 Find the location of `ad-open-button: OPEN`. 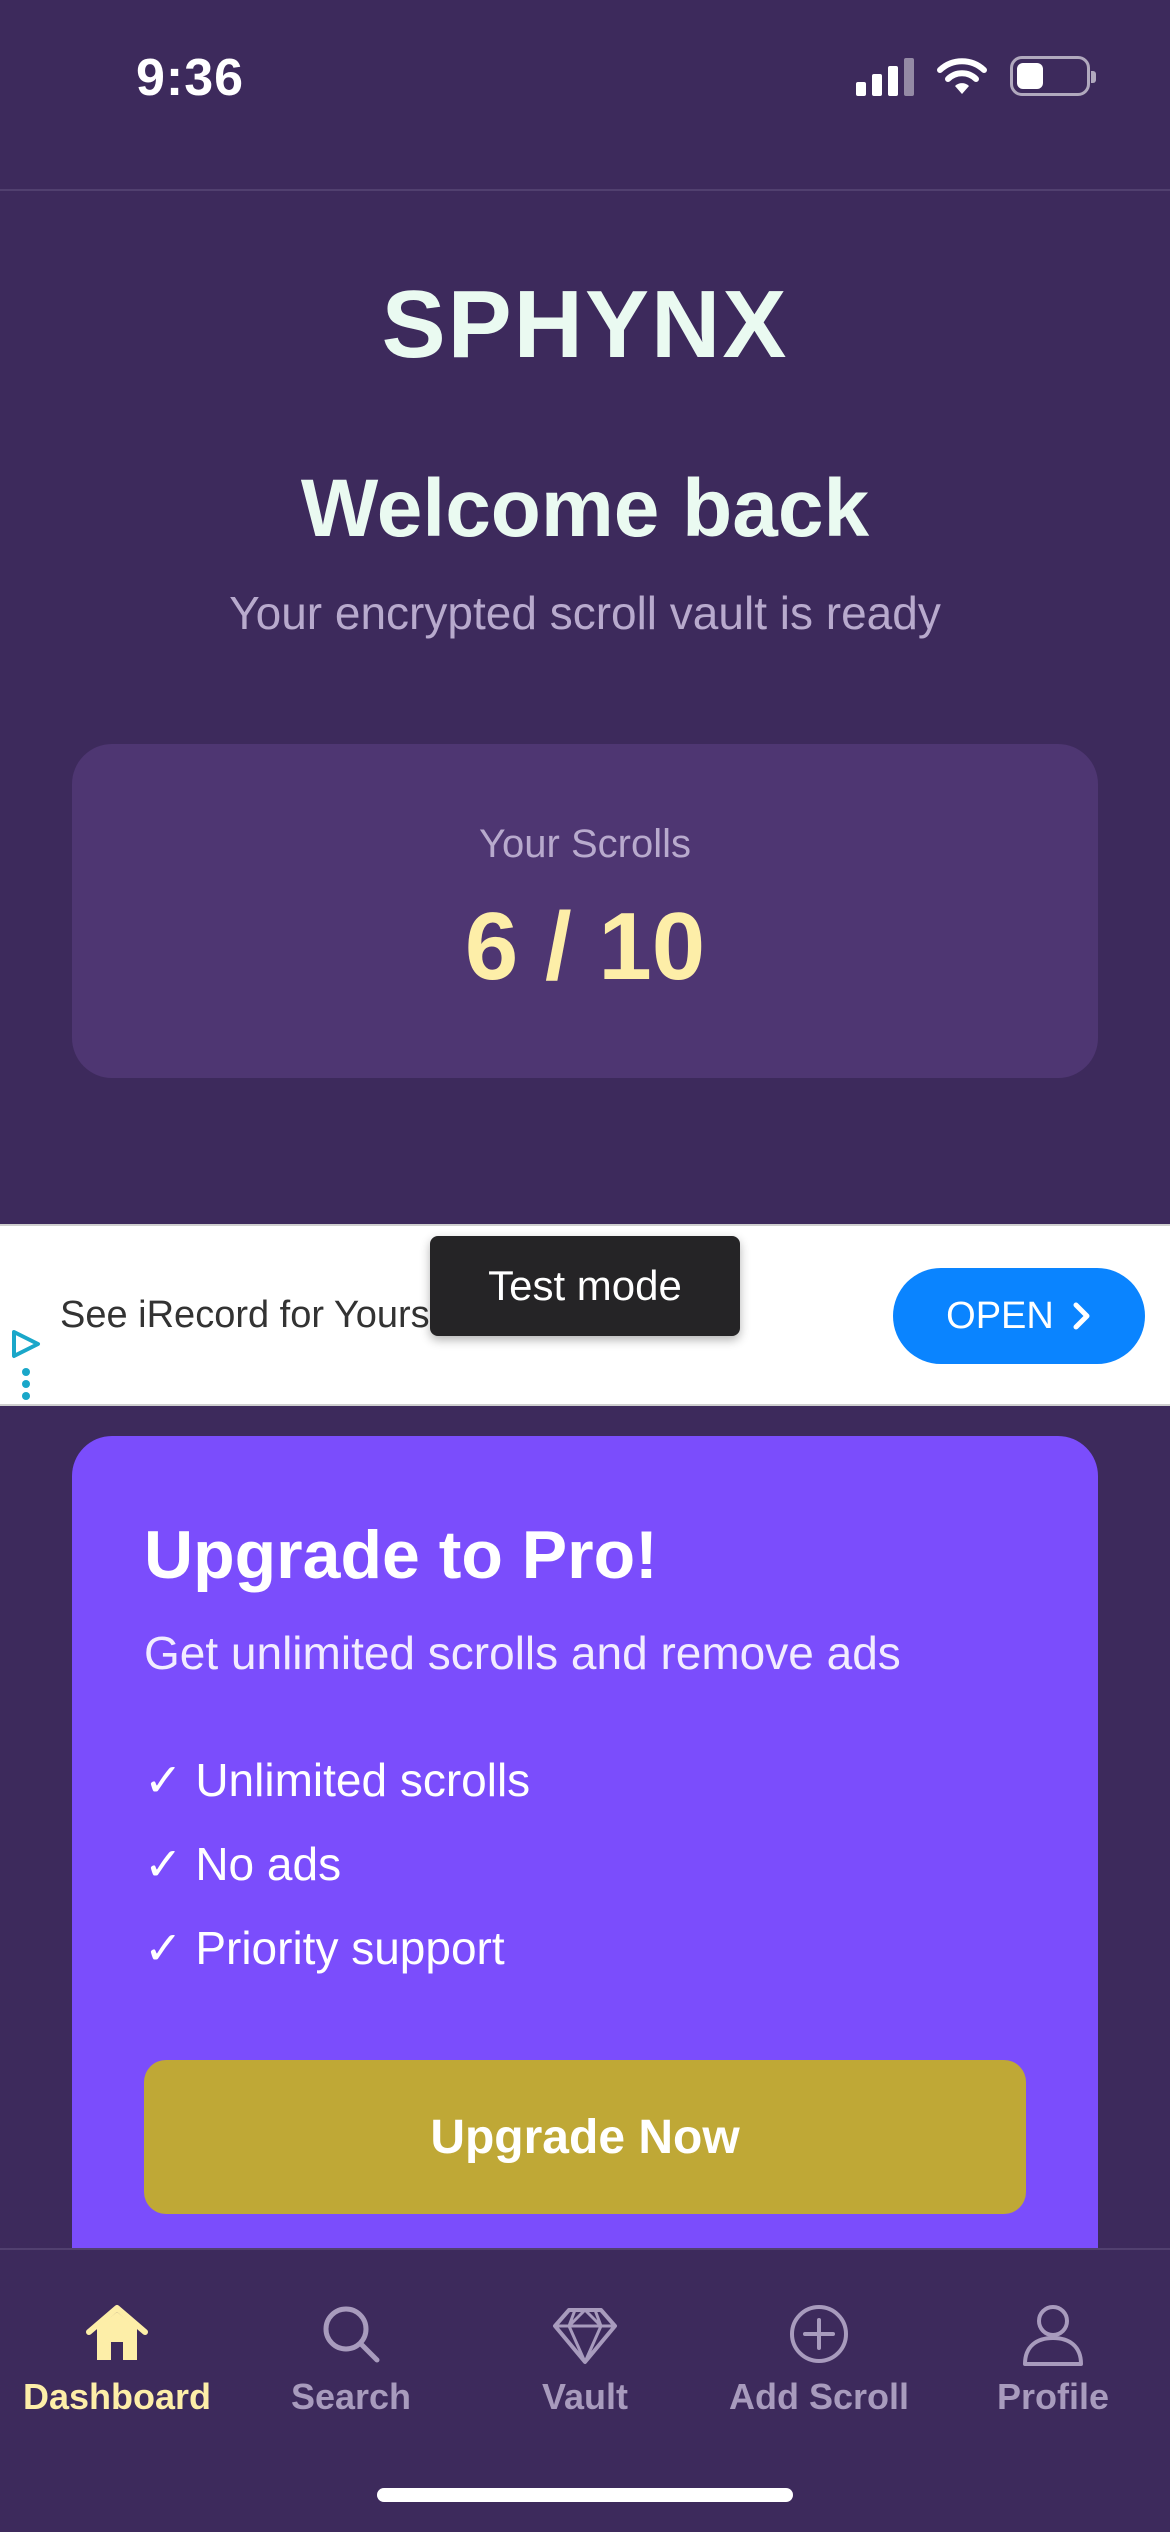

ad-open-button: OPEN is located at coordinates (1019, 1316).